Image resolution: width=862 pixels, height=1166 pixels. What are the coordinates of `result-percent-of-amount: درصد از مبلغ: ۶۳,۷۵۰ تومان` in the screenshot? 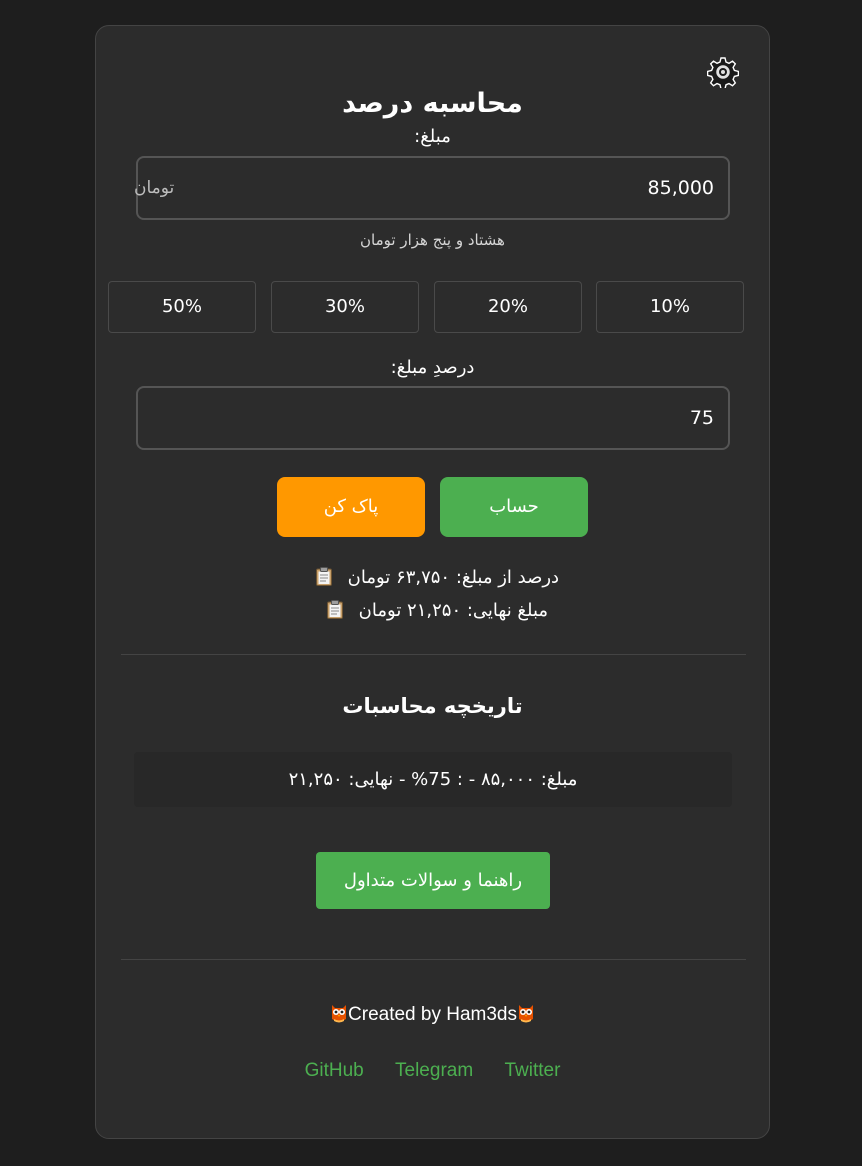 It's located at (432, 577).